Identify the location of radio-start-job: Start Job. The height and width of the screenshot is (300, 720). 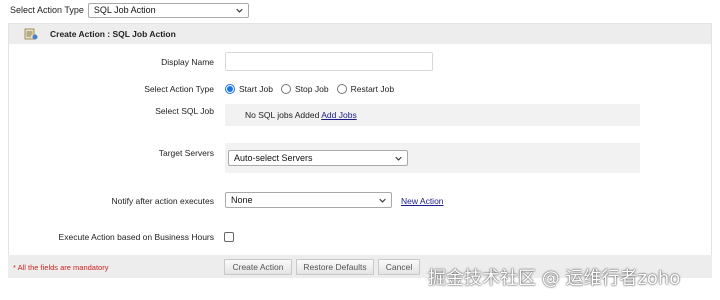
(249, 89).